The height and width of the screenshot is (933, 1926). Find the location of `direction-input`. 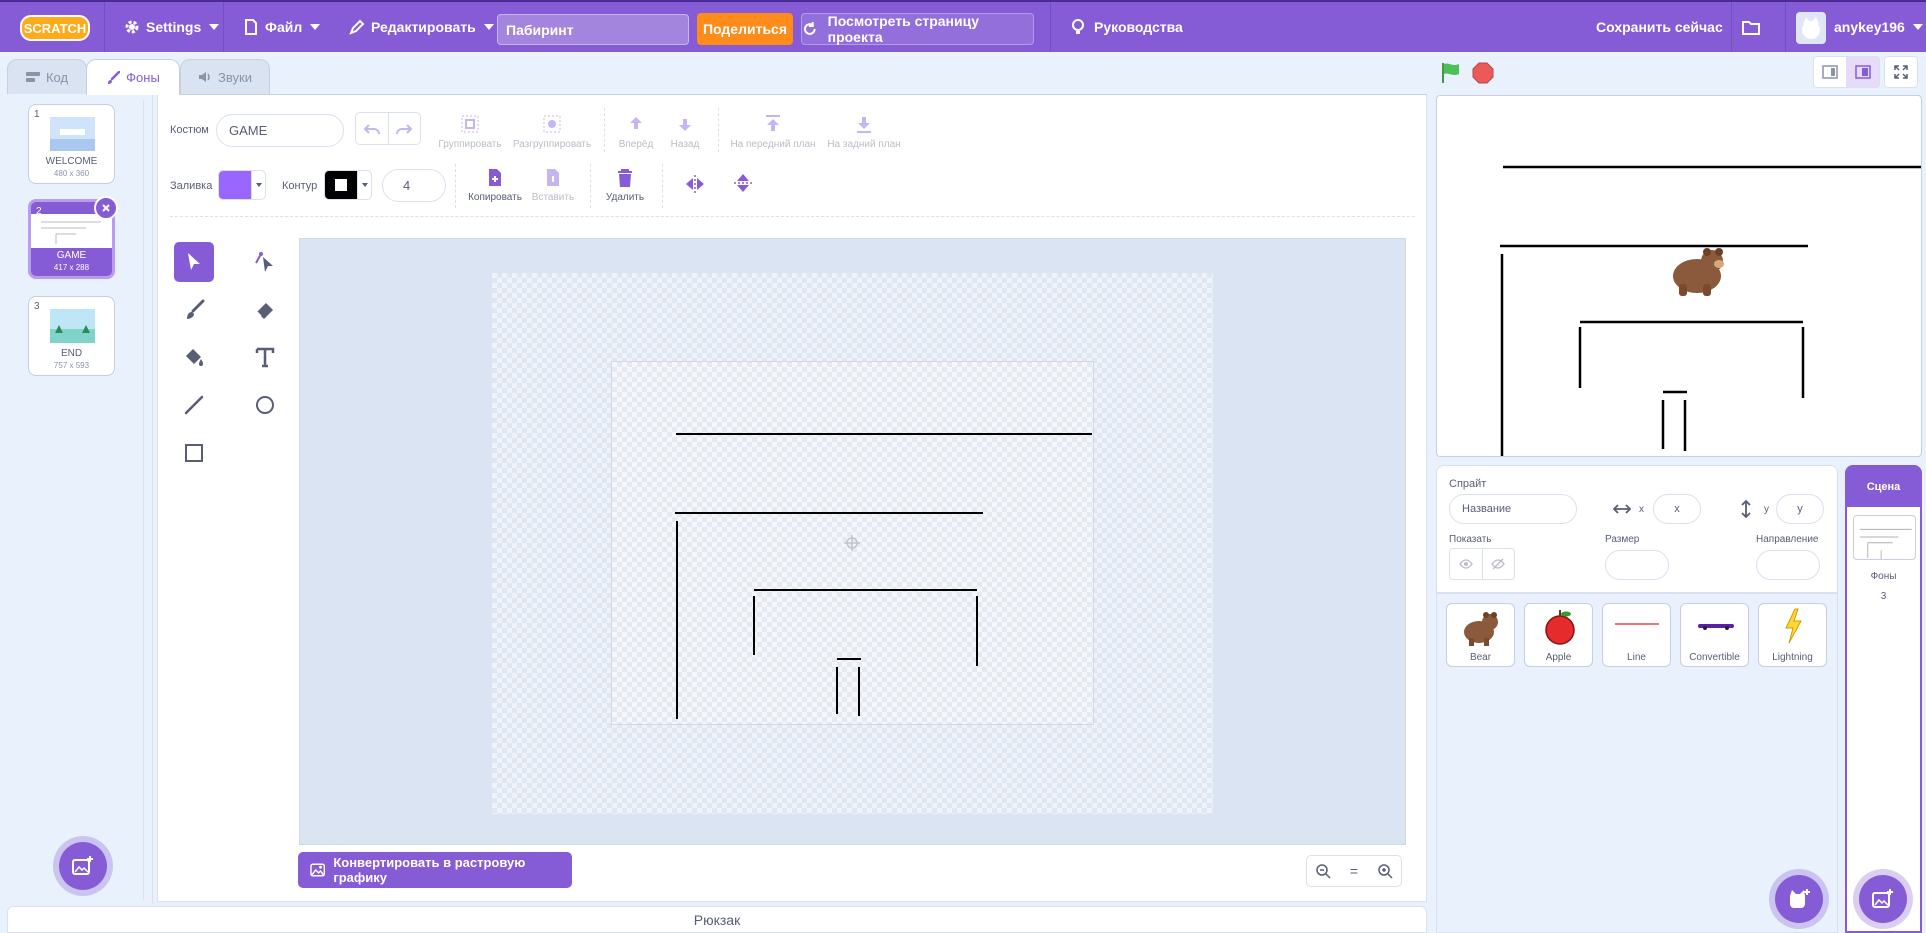

direction-input is located at coordinates (1788, 565).